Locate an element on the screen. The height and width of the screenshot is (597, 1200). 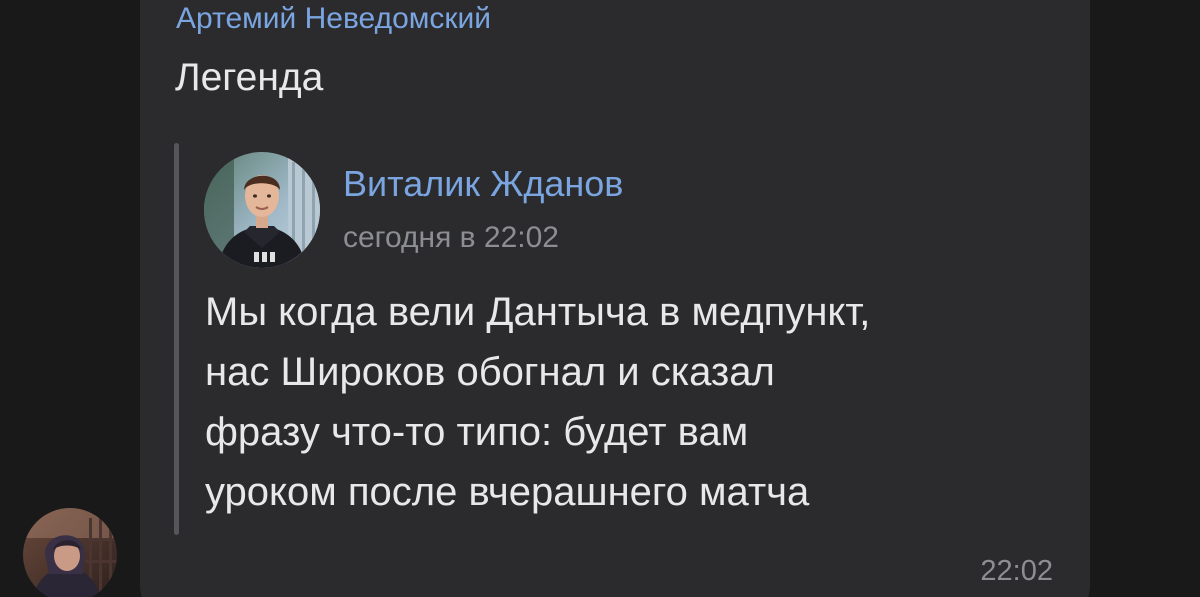
quoted-text-line: фразу что-то типо: будет вам is located at coordinates (477, 432).